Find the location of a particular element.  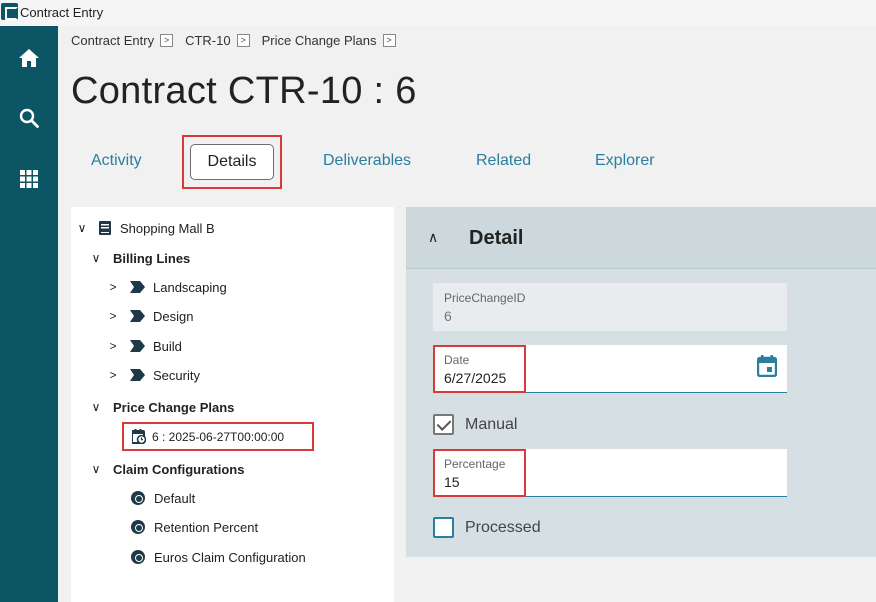

price-change-id-field: PriceChangeID 6 is located at coordinates (610, 307).